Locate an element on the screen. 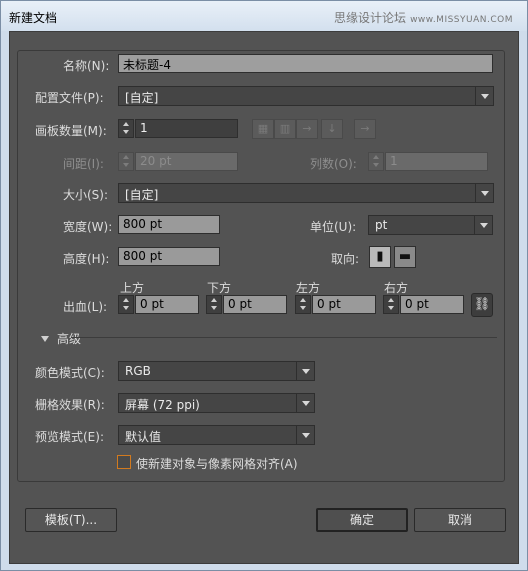 Image resolution: width=528 pixels, height=571 pixels. dialog-title: 新建文档 is located at coordinates (33, 18).